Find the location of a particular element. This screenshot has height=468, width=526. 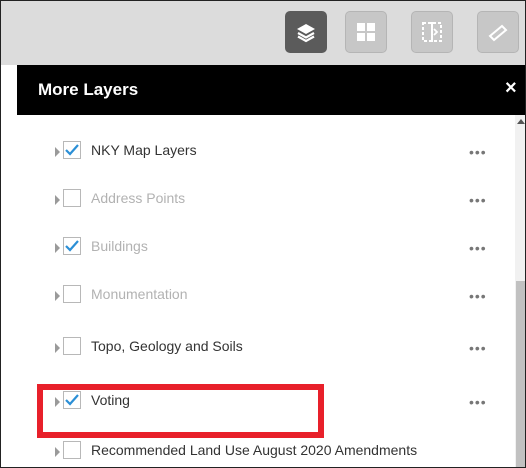

layers-icon is located at coordinates (306, 32).